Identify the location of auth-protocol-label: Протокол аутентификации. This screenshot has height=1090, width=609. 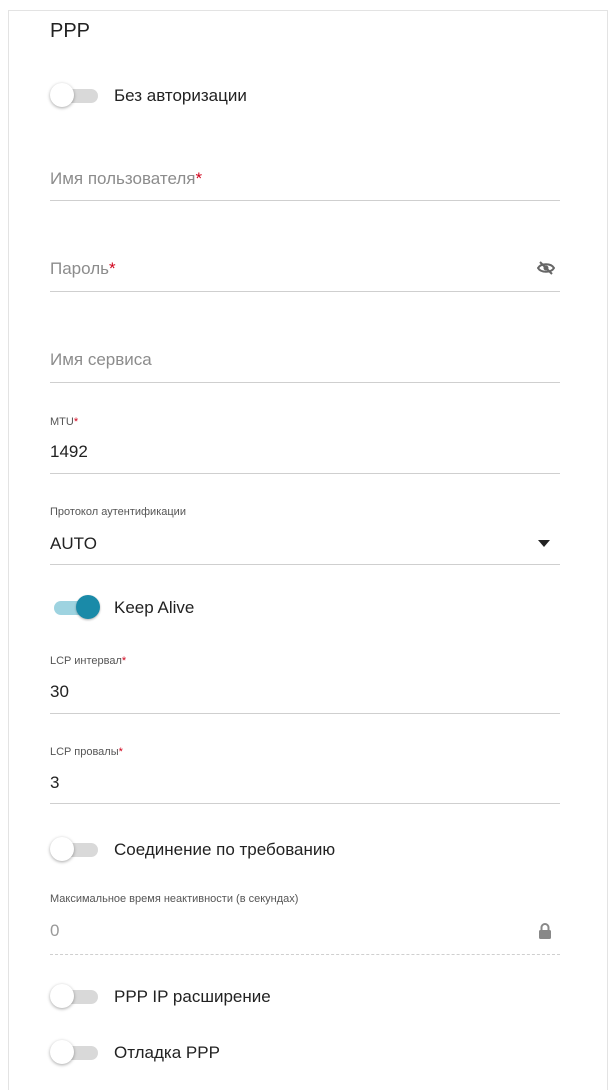
(118, 512).